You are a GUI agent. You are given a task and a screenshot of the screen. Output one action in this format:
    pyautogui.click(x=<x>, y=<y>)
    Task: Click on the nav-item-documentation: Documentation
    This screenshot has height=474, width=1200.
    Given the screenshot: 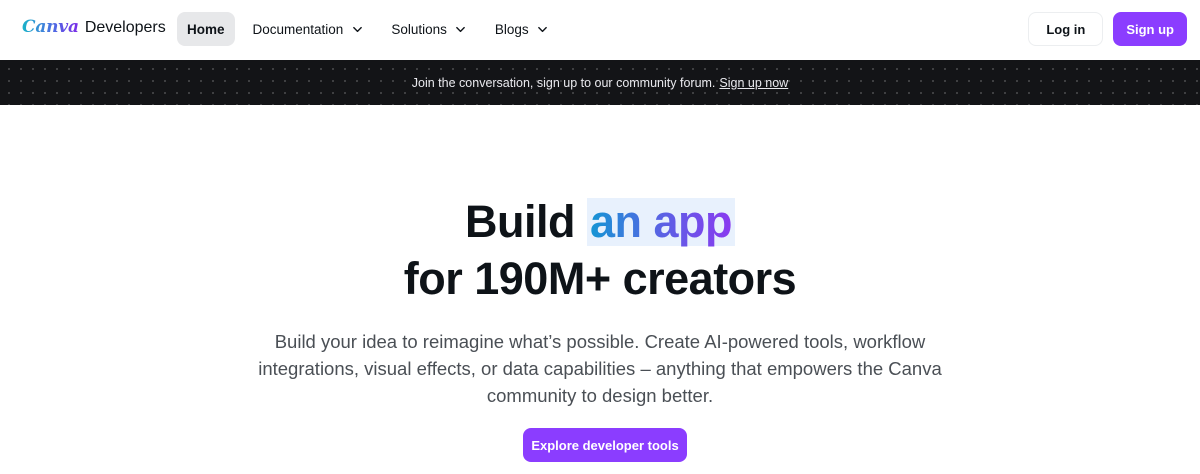 What is the action you would take?
    pyautogui.click(x=308, y=29)
    